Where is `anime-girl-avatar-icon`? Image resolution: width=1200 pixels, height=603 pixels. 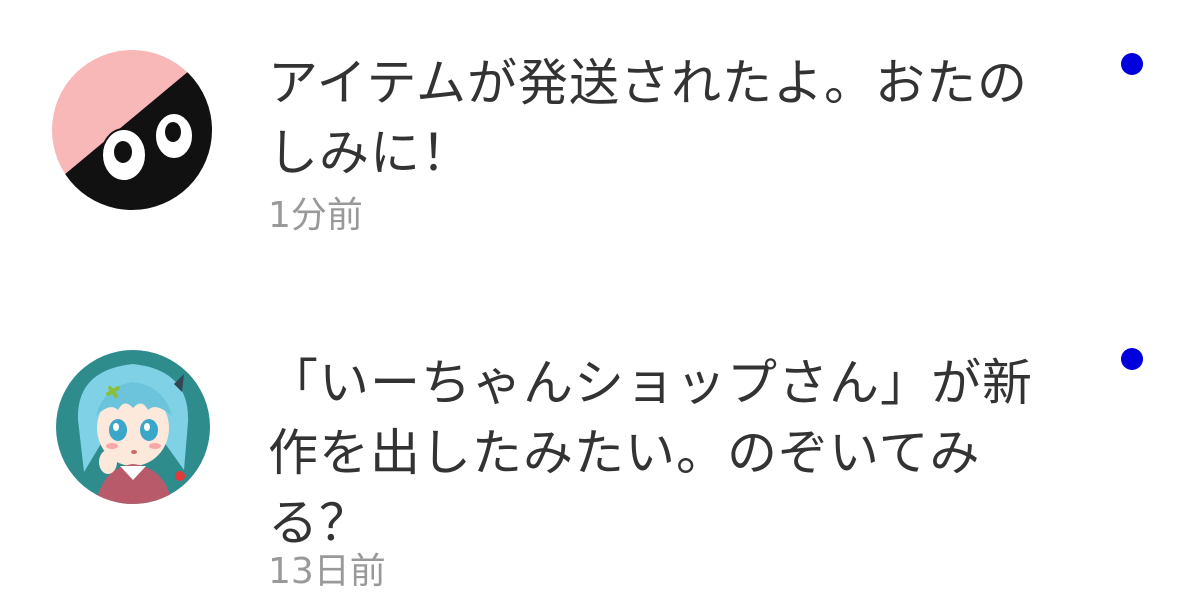
anime-girl-avatar-icon is located at coordinates (133, 427).